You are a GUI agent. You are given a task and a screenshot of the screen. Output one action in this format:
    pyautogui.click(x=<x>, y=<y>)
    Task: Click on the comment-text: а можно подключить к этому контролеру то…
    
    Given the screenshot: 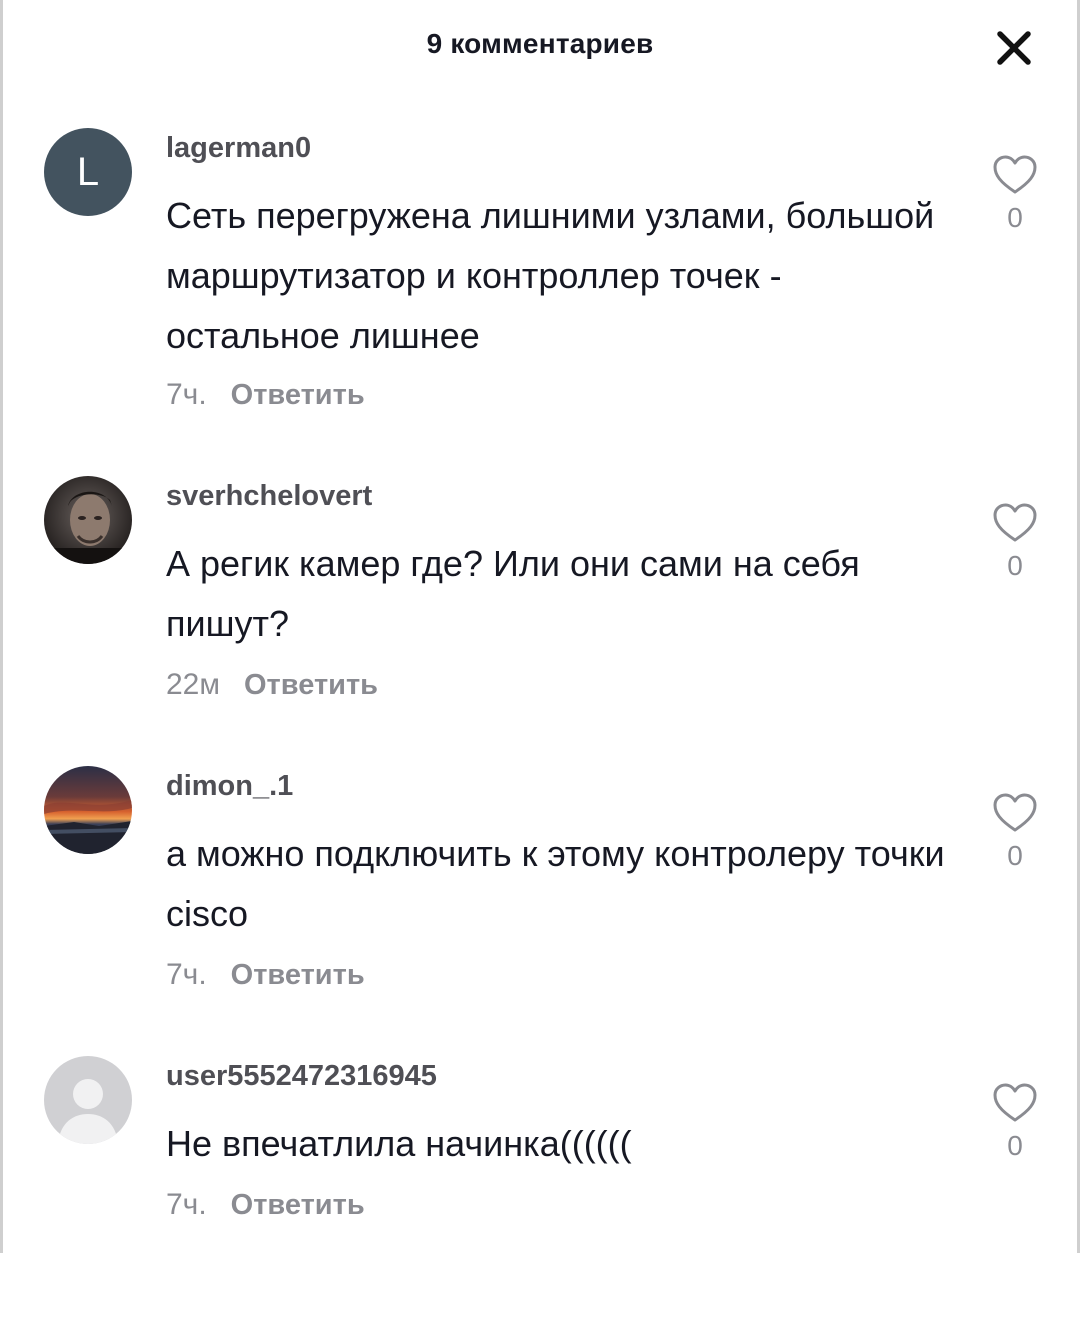 What is the action you would take?
    pyautogui.click(x=555, y=883)
    